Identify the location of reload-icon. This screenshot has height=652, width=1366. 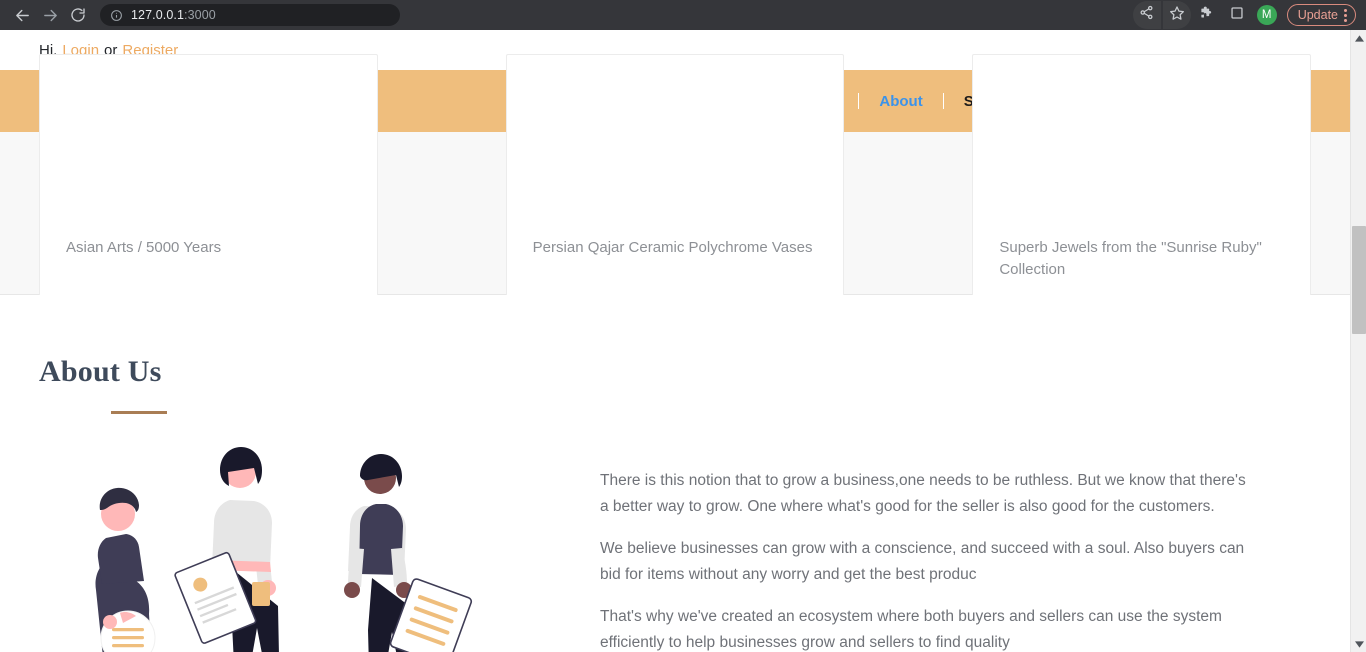
(78, 15).